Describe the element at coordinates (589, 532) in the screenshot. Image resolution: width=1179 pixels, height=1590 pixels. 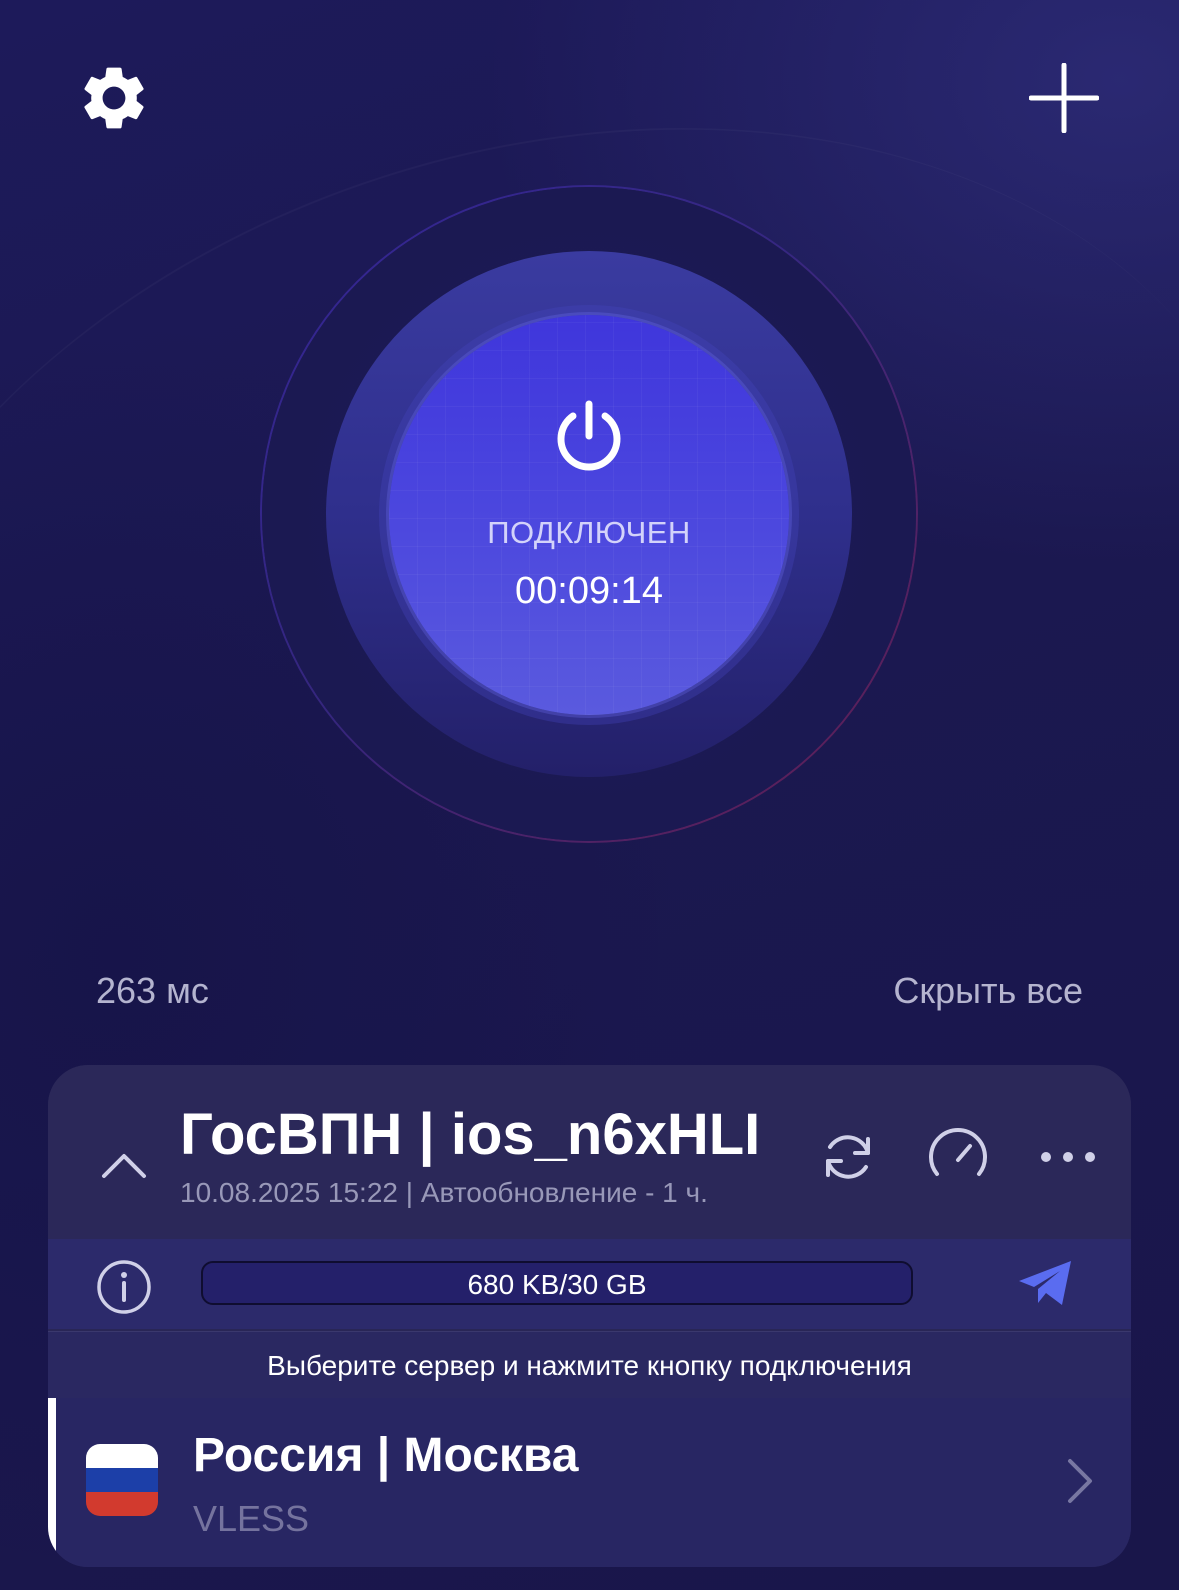
I see `connection-status: ПОДКЛЮЧЕН` at that location.